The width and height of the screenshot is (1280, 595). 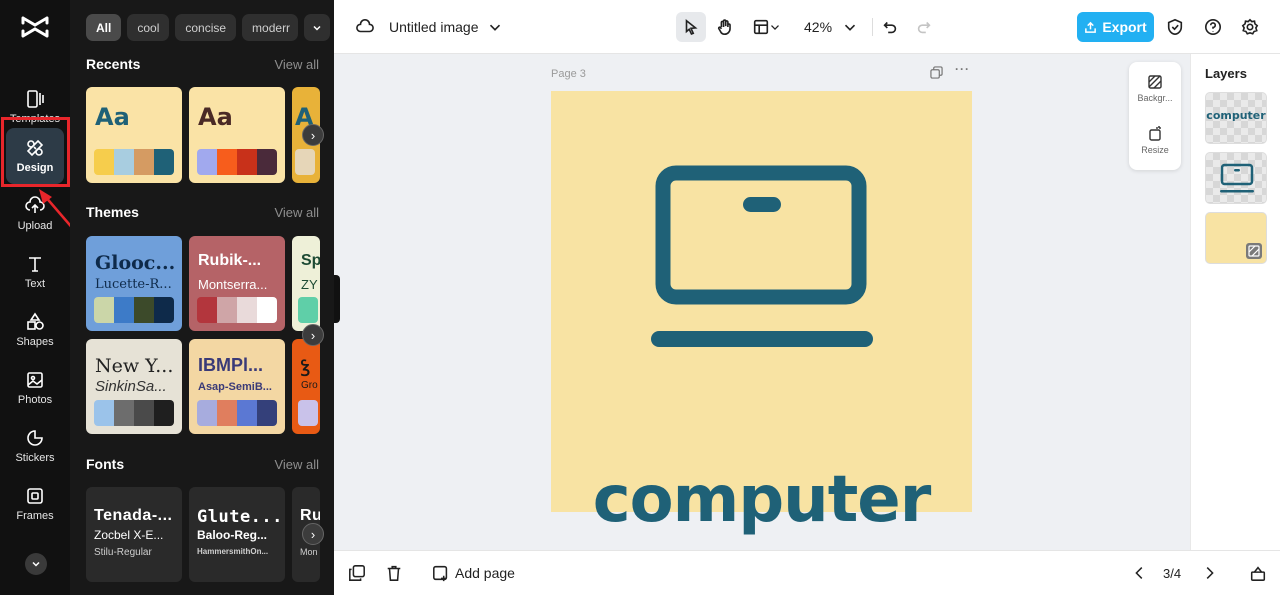 What do you see at coordinates (818, 27) in the screenshot?
I see `zoom-level: 42%` at bounding box center [818, 27].